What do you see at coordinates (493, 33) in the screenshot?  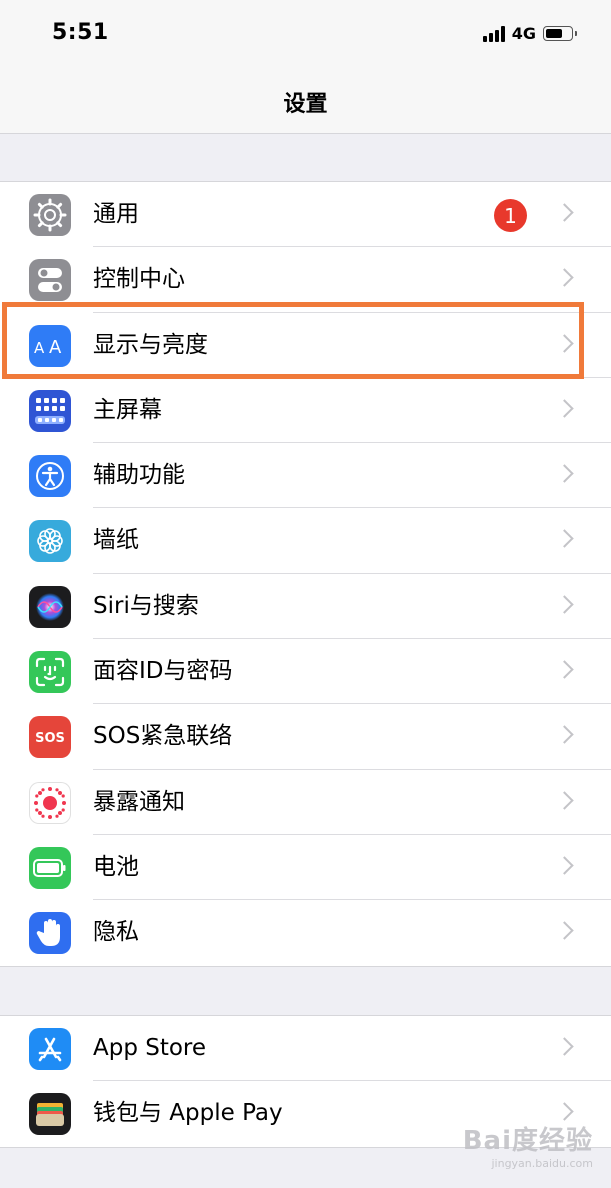 I see `cellular-signal-icon` at bounding box center [493, 33].